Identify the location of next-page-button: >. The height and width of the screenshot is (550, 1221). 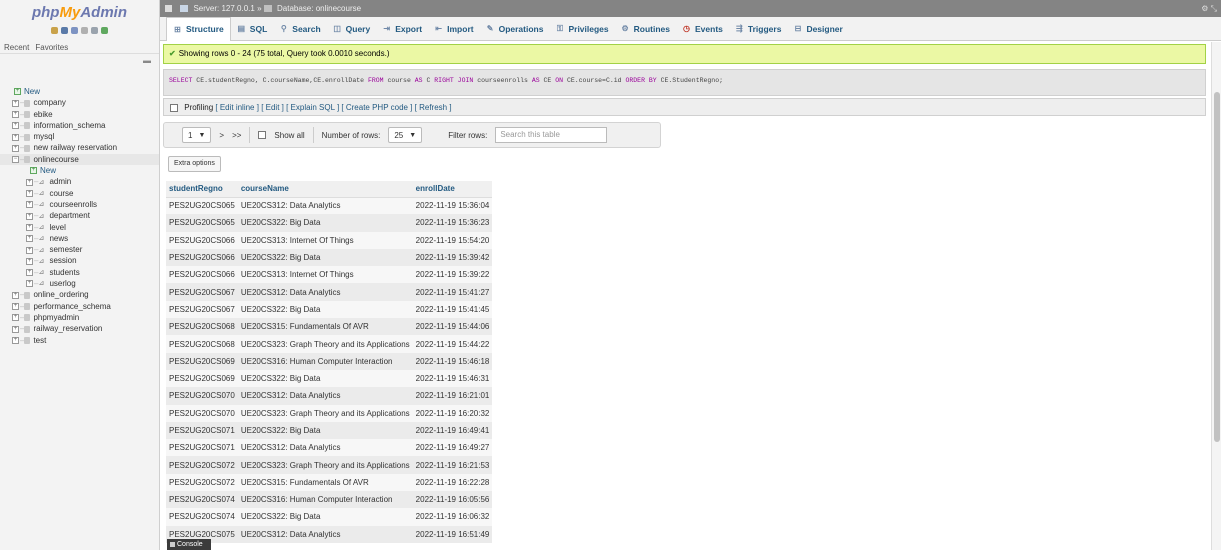
(221, 135).